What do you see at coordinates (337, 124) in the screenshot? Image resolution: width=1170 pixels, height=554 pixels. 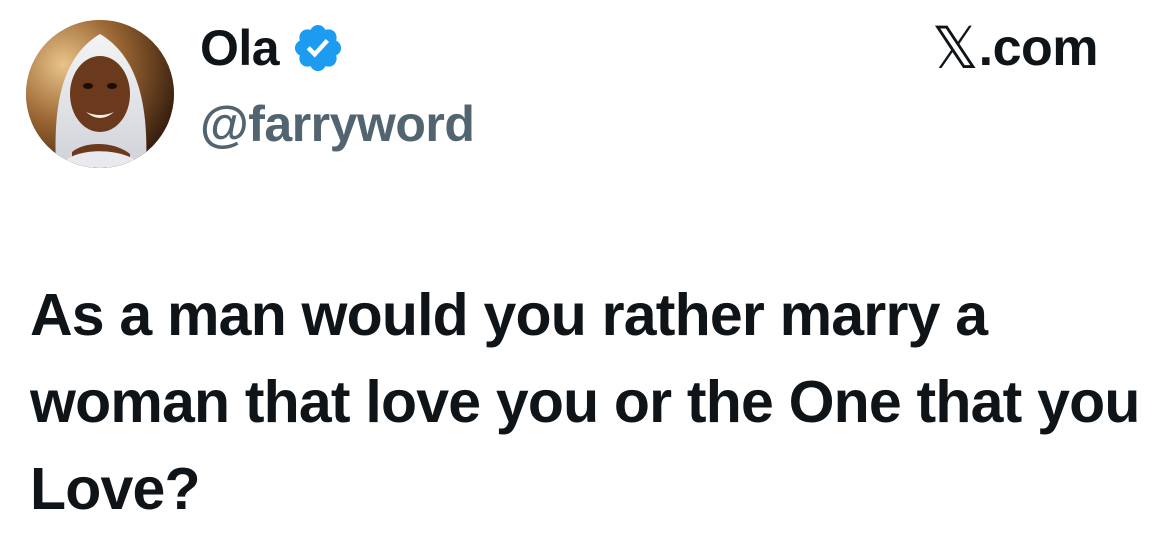 I see `author-handle: @farryword` at bounding box center [337, 124].